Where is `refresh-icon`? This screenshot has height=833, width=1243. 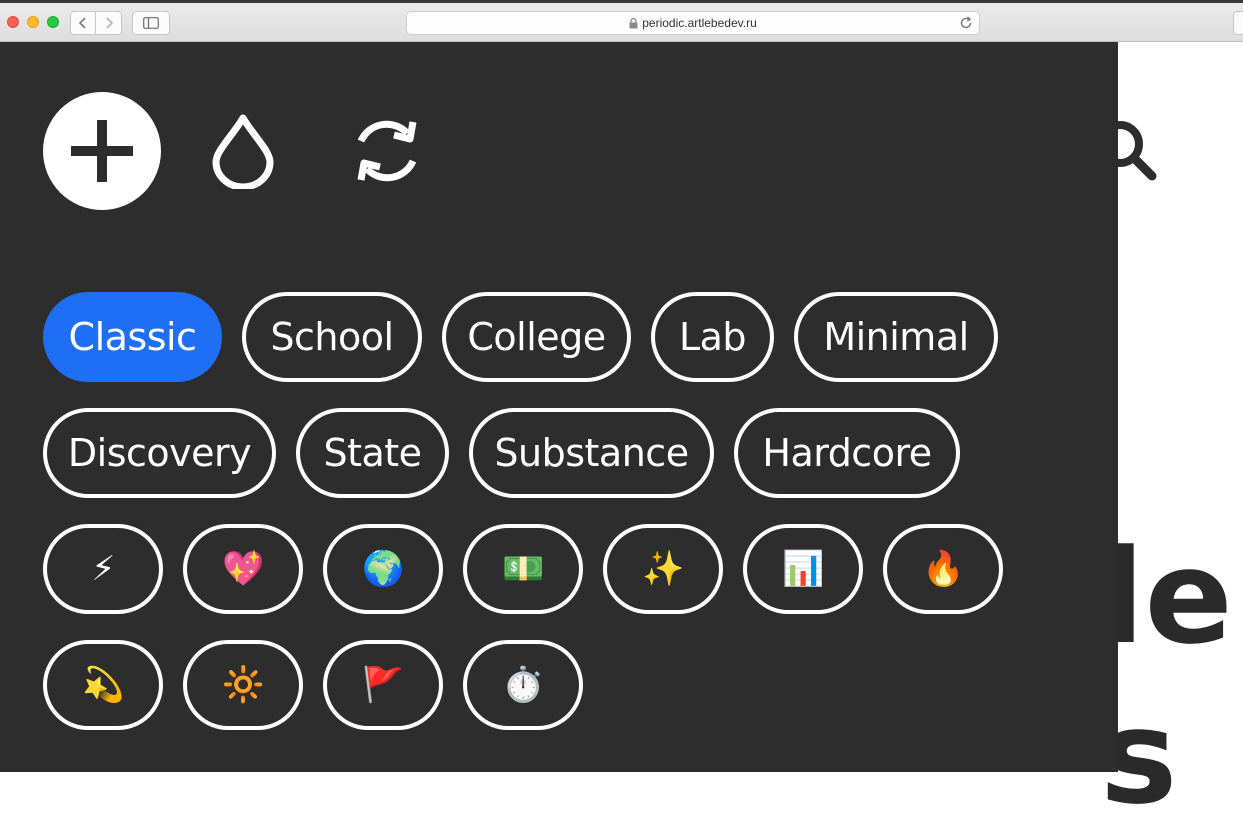 refresh-icon is located at coordinates (387, 151).